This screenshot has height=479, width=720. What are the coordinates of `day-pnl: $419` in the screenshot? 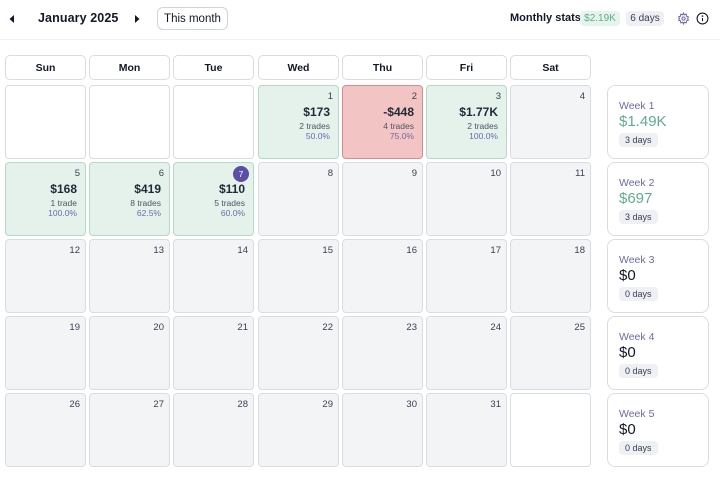 It's located at (147, 189).